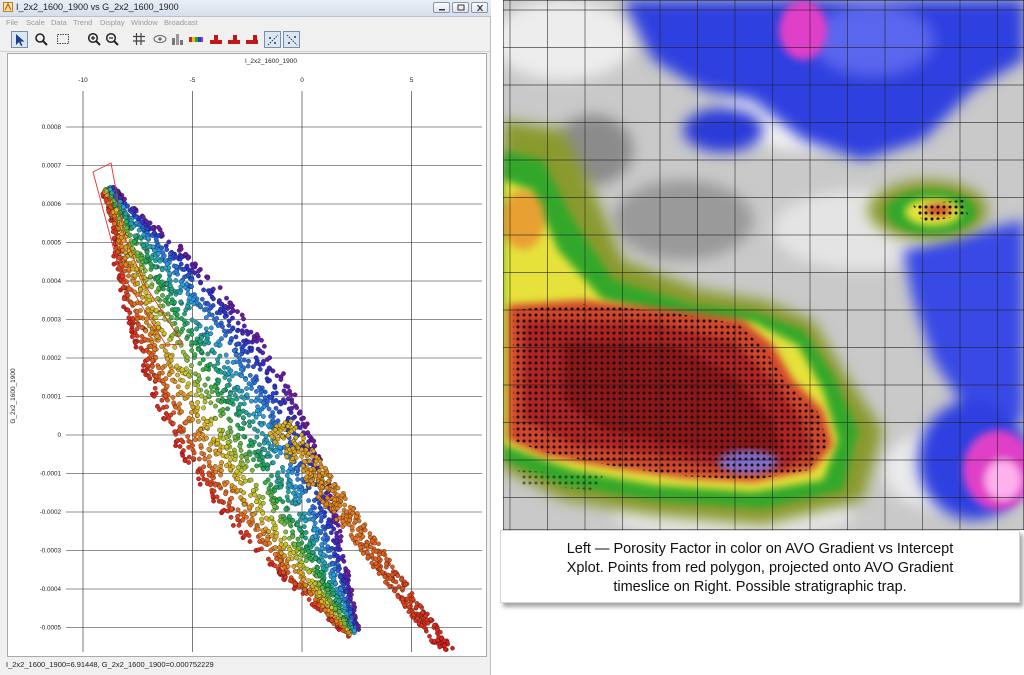 The image size is (1024, 675). I want to click on eye-button, so click(160, 39).